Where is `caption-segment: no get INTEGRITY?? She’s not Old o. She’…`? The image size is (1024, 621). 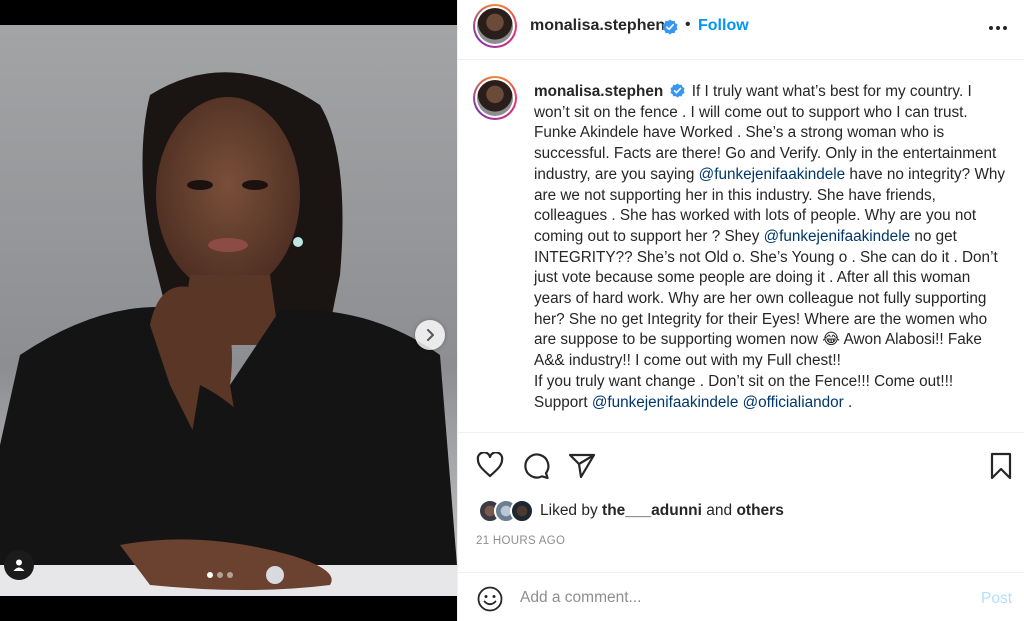
caption-segment: no get INTEGRITY?? She’s not Old o. She’… is located at coordinates (766, 298).